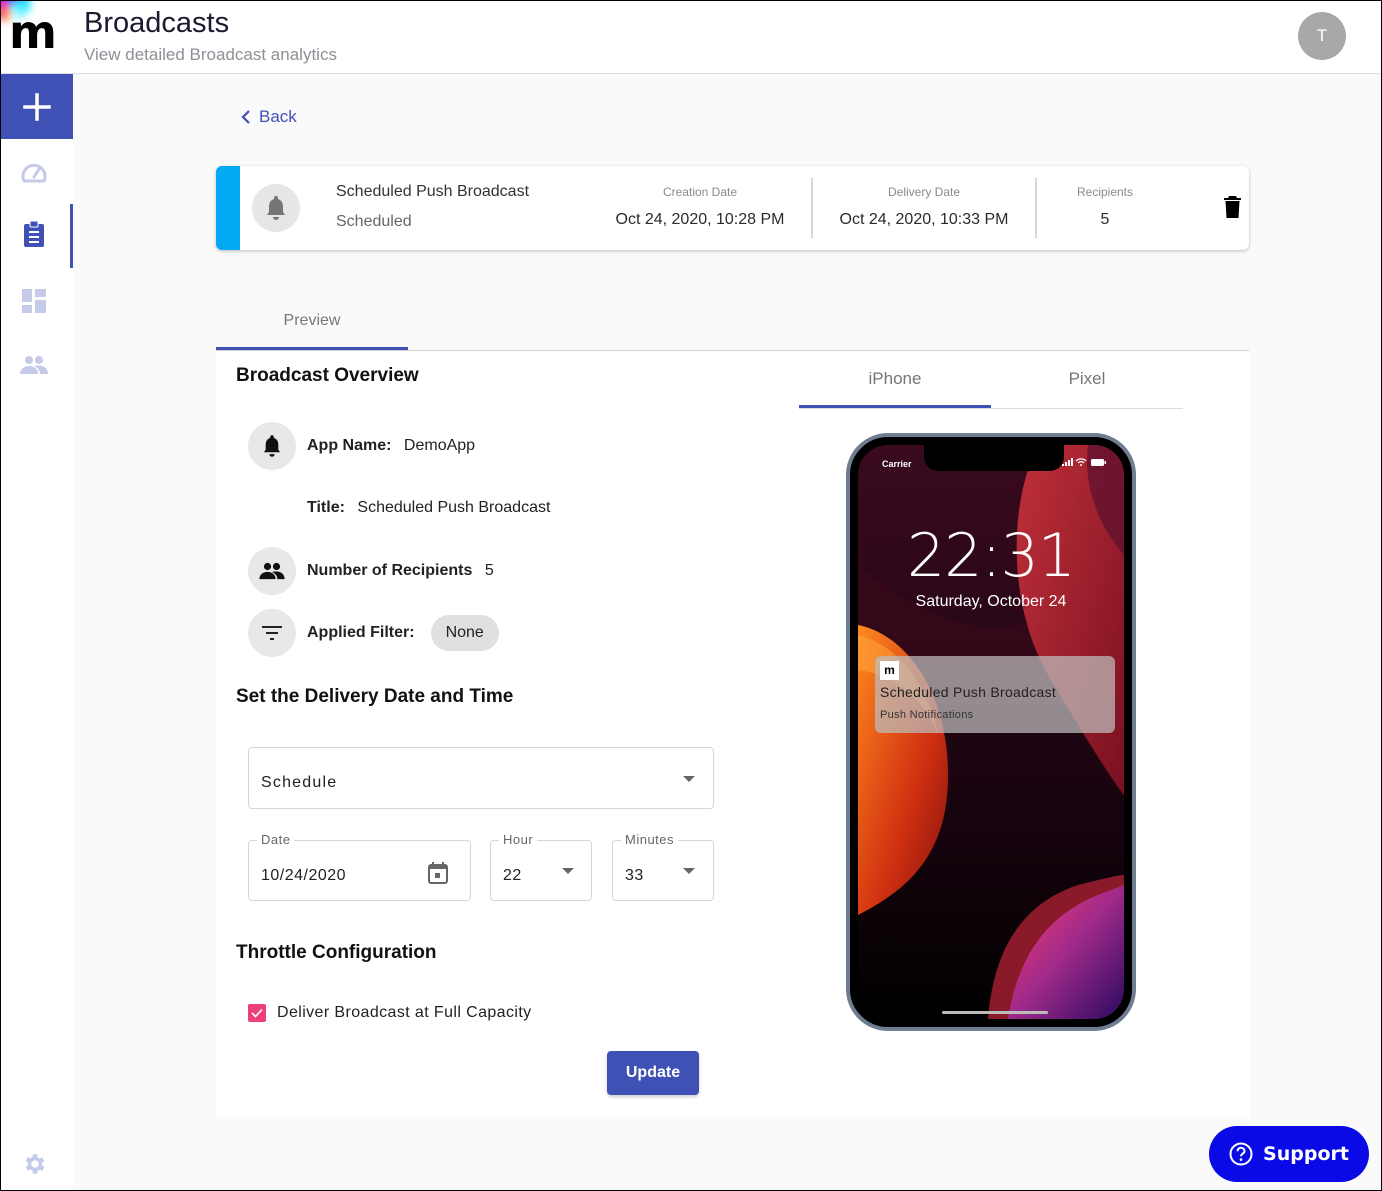 The image size is (1382, 1191). I want to click on hour-value: 22, so click(512, 875).